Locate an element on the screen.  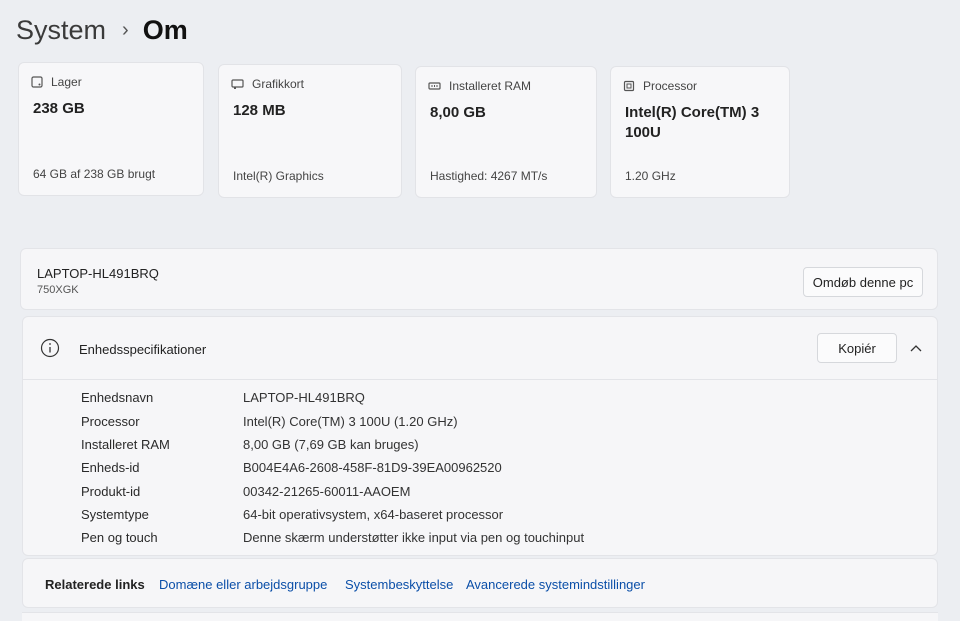
ram-icon is located at coordinates (434, 86).